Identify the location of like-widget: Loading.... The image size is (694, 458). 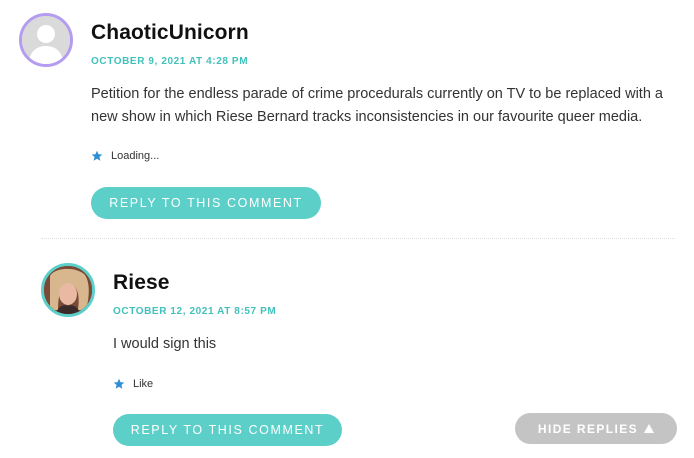
(125, 156).